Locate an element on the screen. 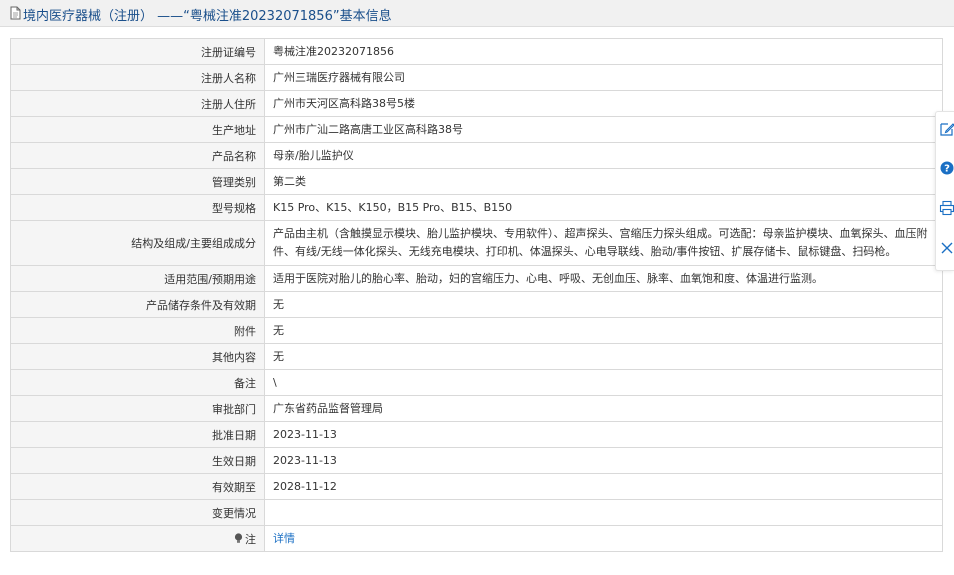  print-icon is located at coordinates (946, 208).